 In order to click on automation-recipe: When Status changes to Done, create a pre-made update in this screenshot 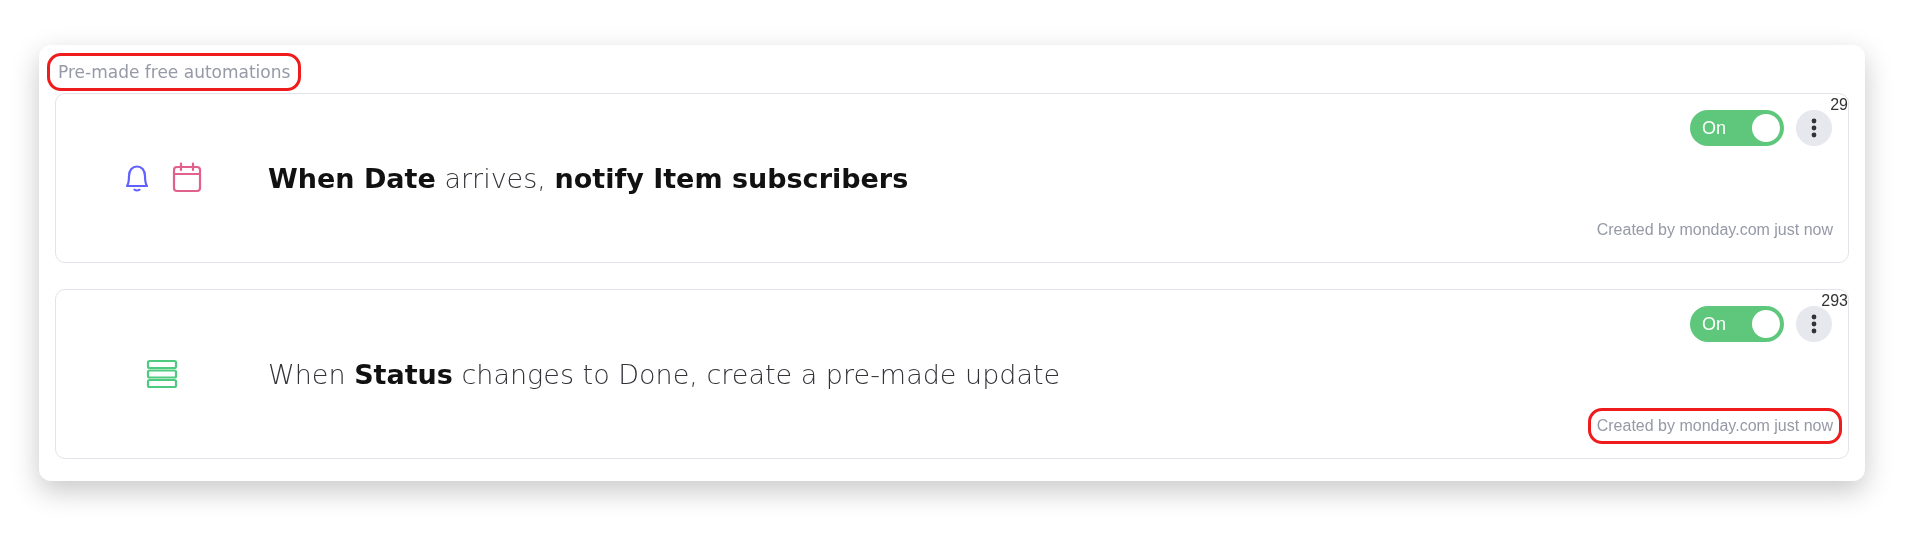, I will do `click(664, 374)`.